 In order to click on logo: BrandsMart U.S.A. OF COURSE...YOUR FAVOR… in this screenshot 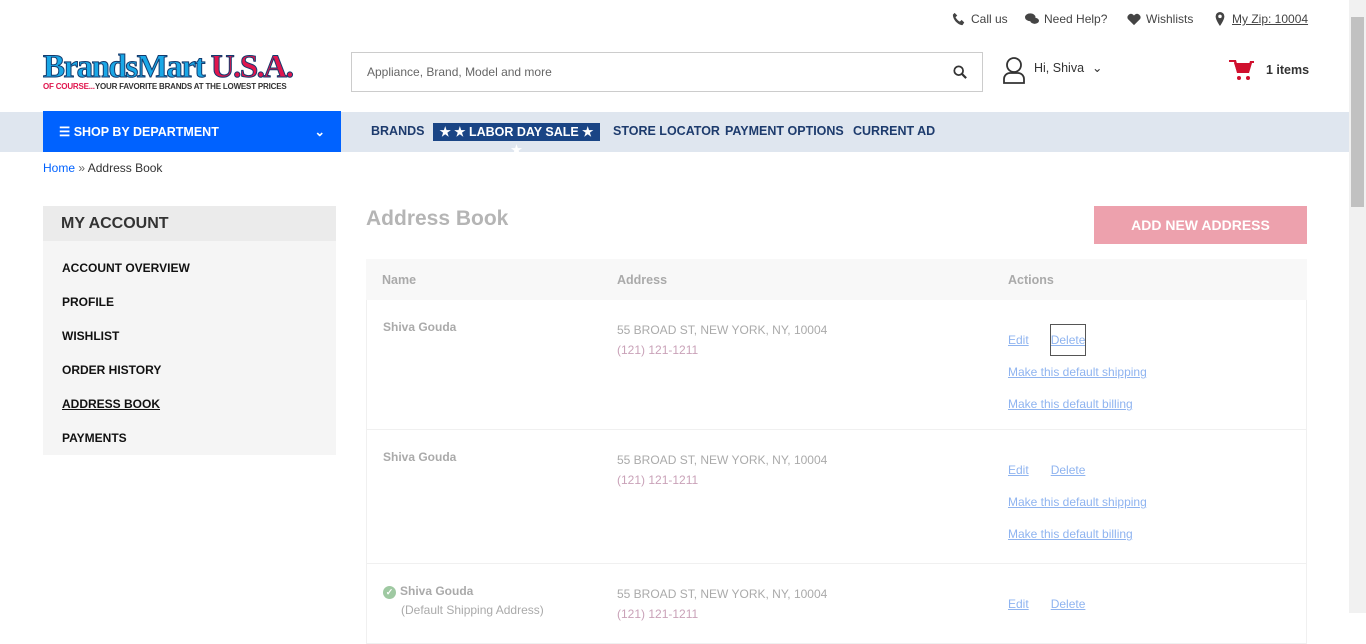, I will do `click(175, 72)`.